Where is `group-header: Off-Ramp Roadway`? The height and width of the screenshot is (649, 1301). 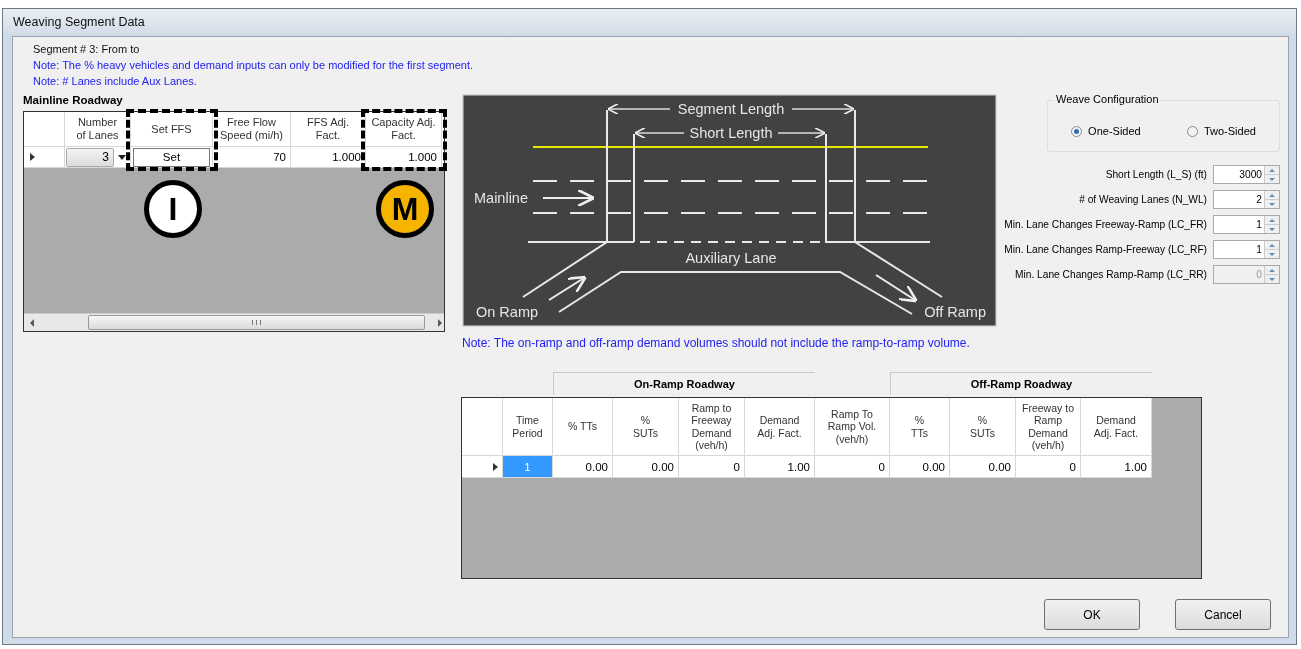 group-header: Off-Ramp Roadway is located at coordinates (1021, 383).